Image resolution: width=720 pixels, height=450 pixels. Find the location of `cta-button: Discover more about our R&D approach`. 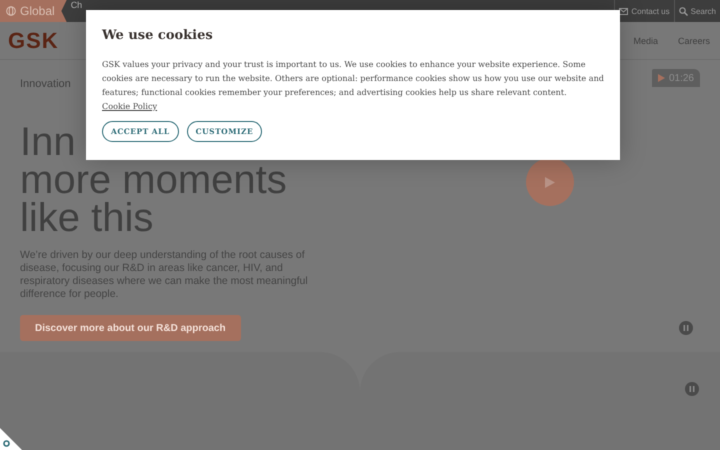

cta-button: Discover more about our R&D approach is located at coordinates (130, 328).